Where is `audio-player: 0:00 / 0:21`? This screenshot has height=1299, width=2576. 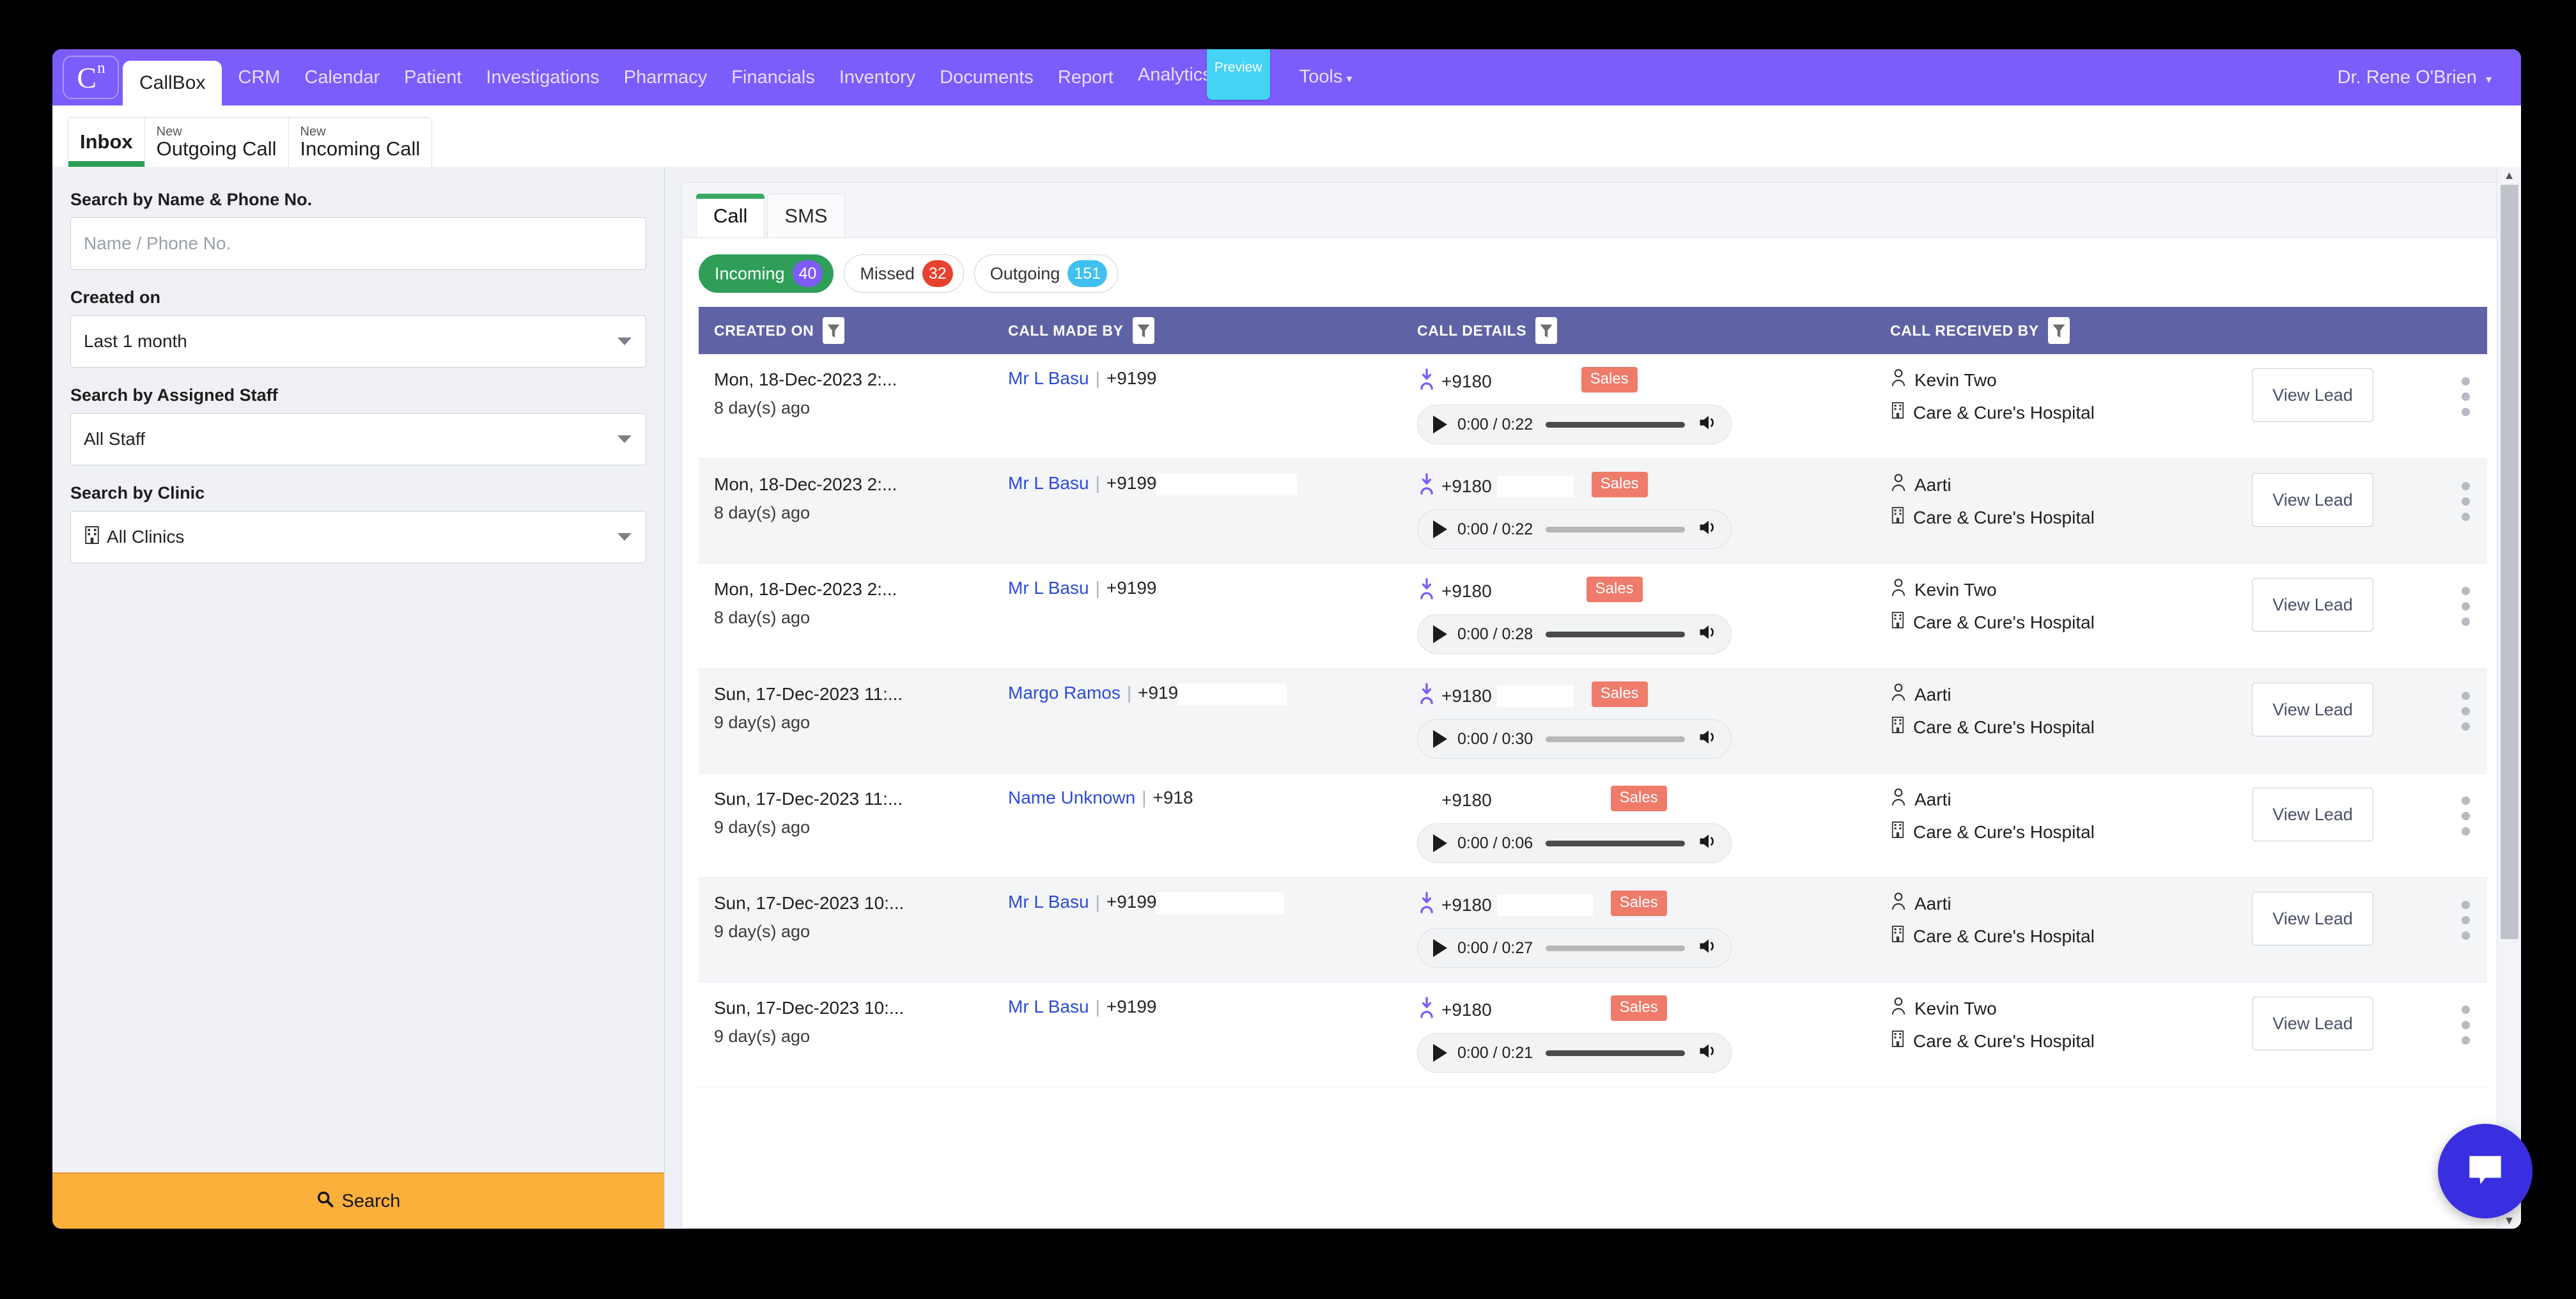 audio-player: 0:00 / 0:21 is located at coordinates (1575, 1053).